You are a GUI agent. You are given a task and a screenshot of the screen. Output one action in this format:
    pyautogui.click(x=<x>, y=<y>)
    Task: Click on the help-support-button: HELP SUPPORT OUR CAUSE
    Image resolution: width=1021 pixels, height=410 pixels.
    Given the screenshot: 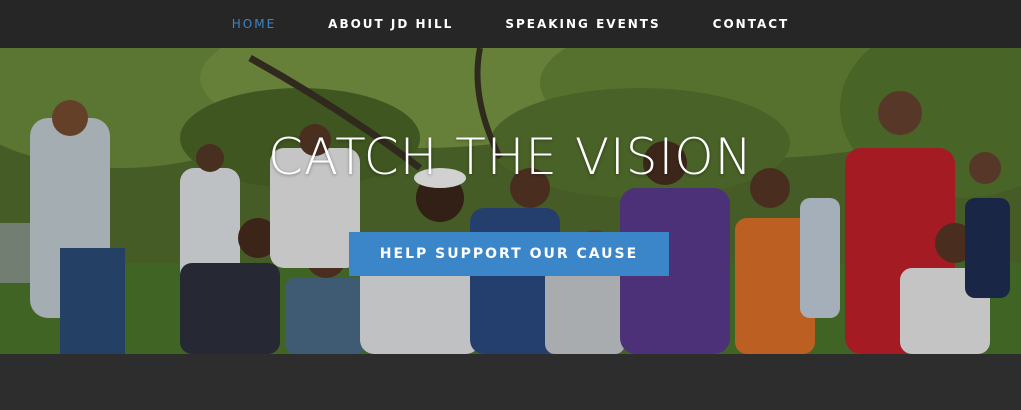 What is the action you would take?
    pyautogui.click(x=509, y=254)
    